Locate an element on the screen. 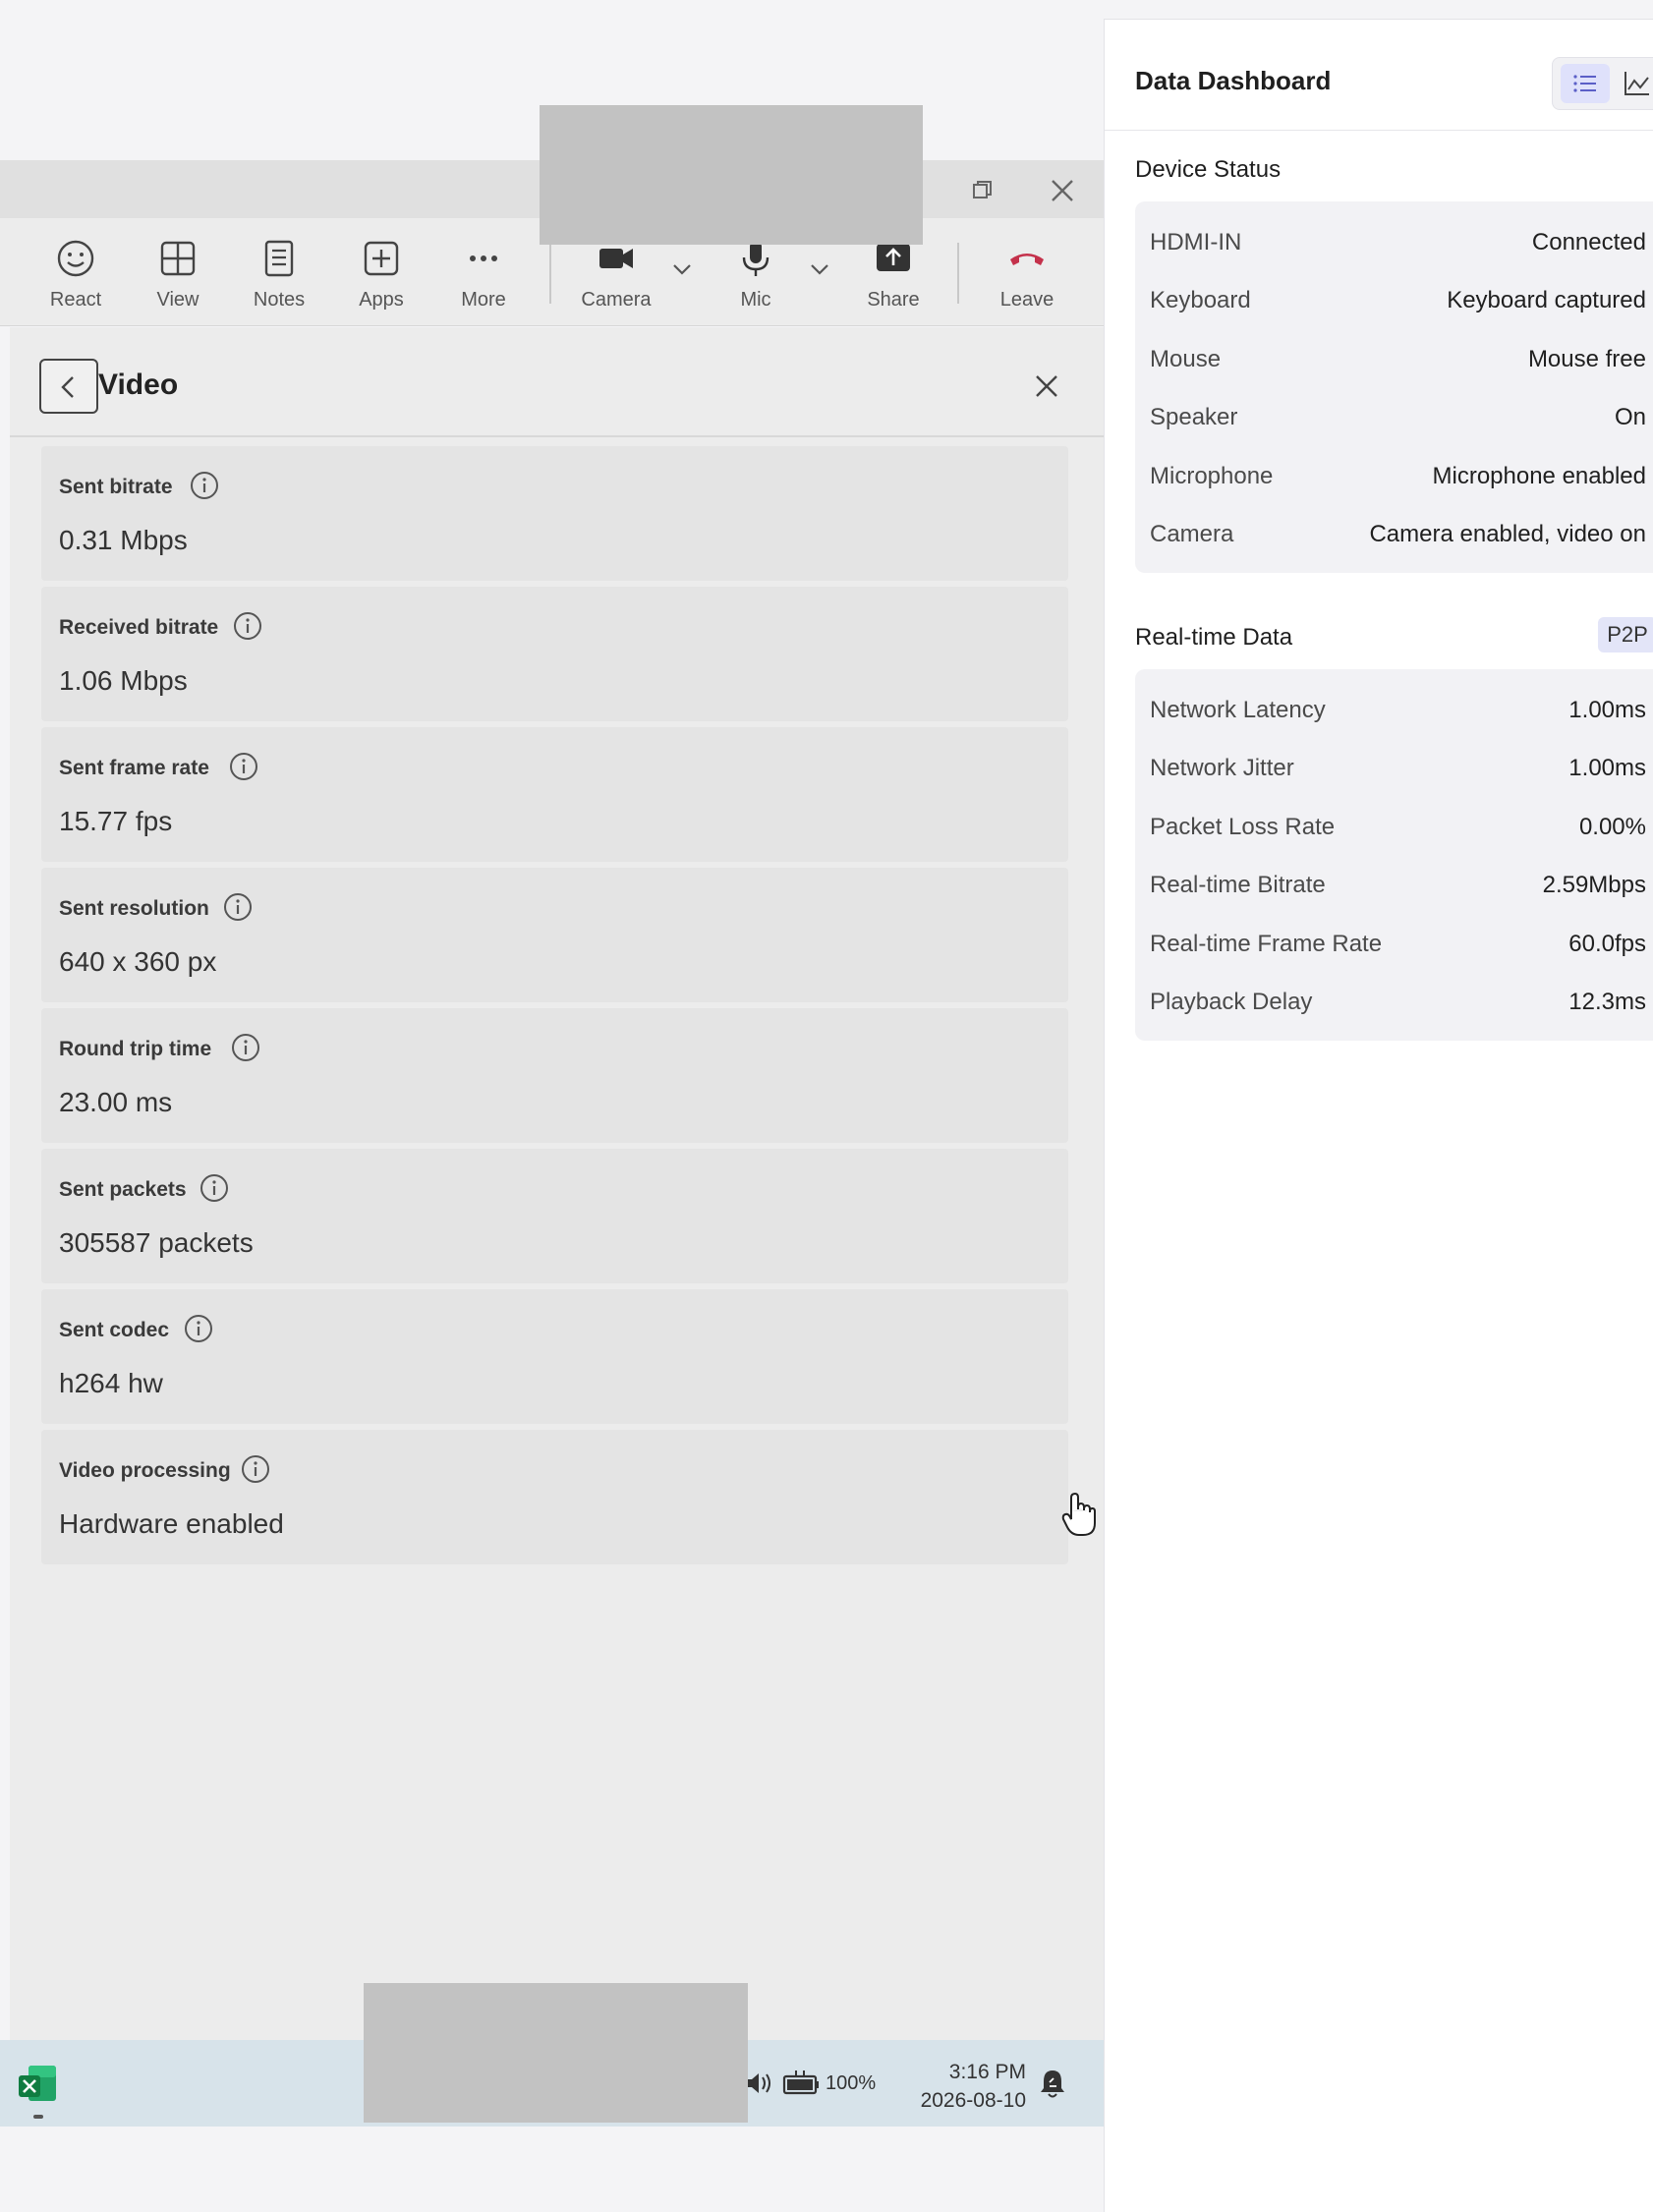 The height and width of the screenshot is (2212, 1653). row-value: 2.59Mbps is located at coordinates (1594, 885).